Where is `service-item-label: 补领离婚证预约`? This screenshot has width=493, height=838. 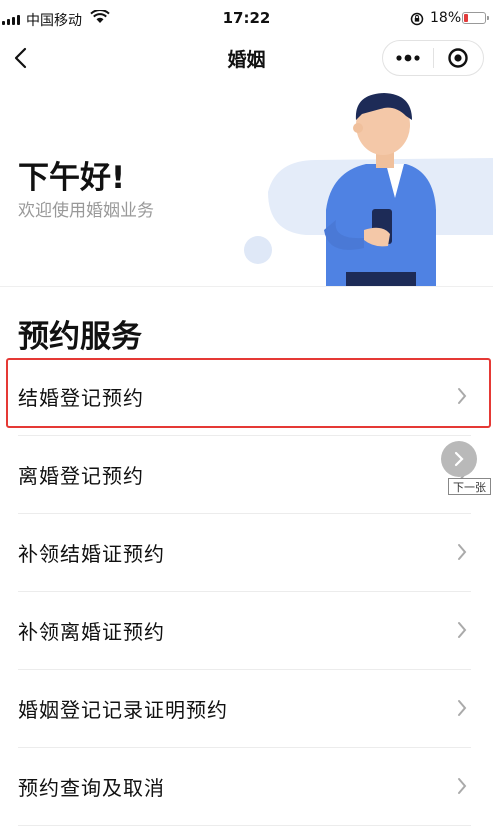 service-item-label: 补领离婚证预约 is located at coordinates (91, 632).